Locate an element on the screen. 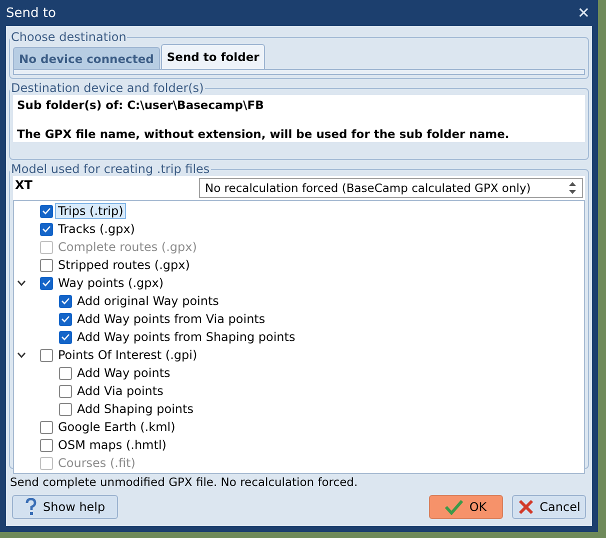  tree-item: Add original Way points is located at coordinates (148, 301).